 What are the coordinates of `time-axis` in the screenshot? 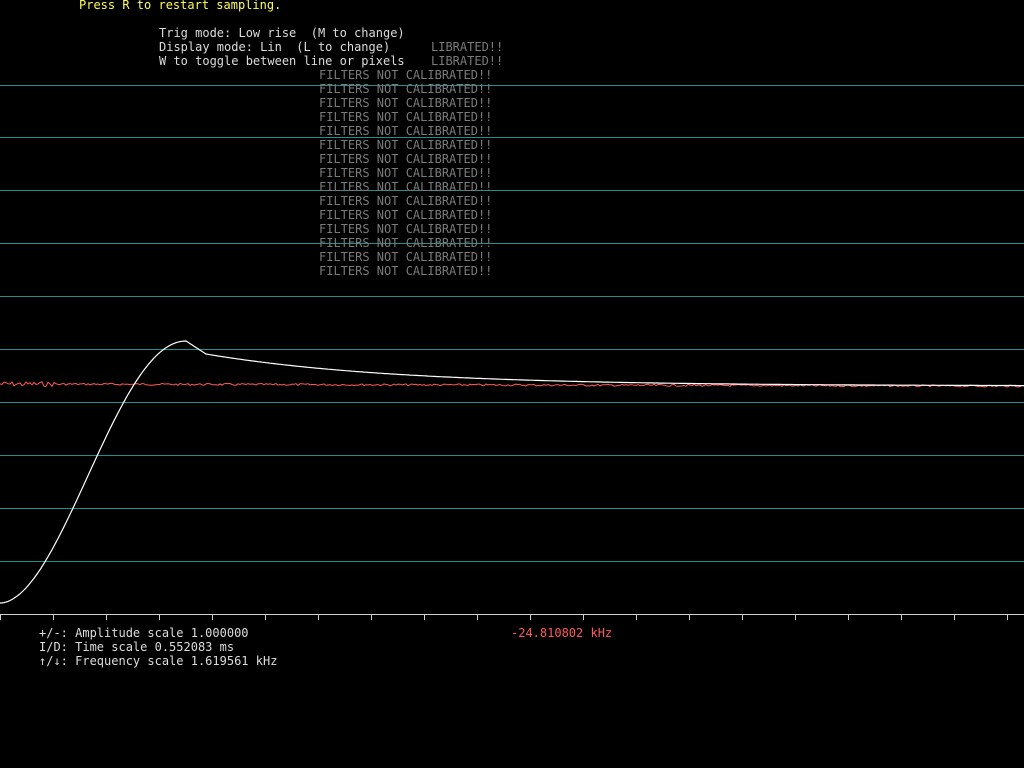 It's located at (512, 617).